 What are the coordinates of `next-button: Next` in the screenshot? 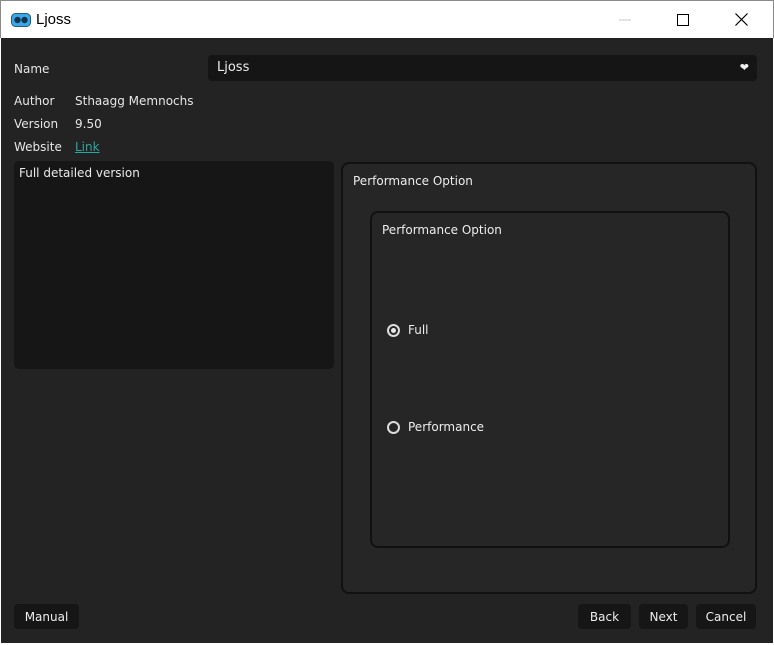 It's located at (663, 616).